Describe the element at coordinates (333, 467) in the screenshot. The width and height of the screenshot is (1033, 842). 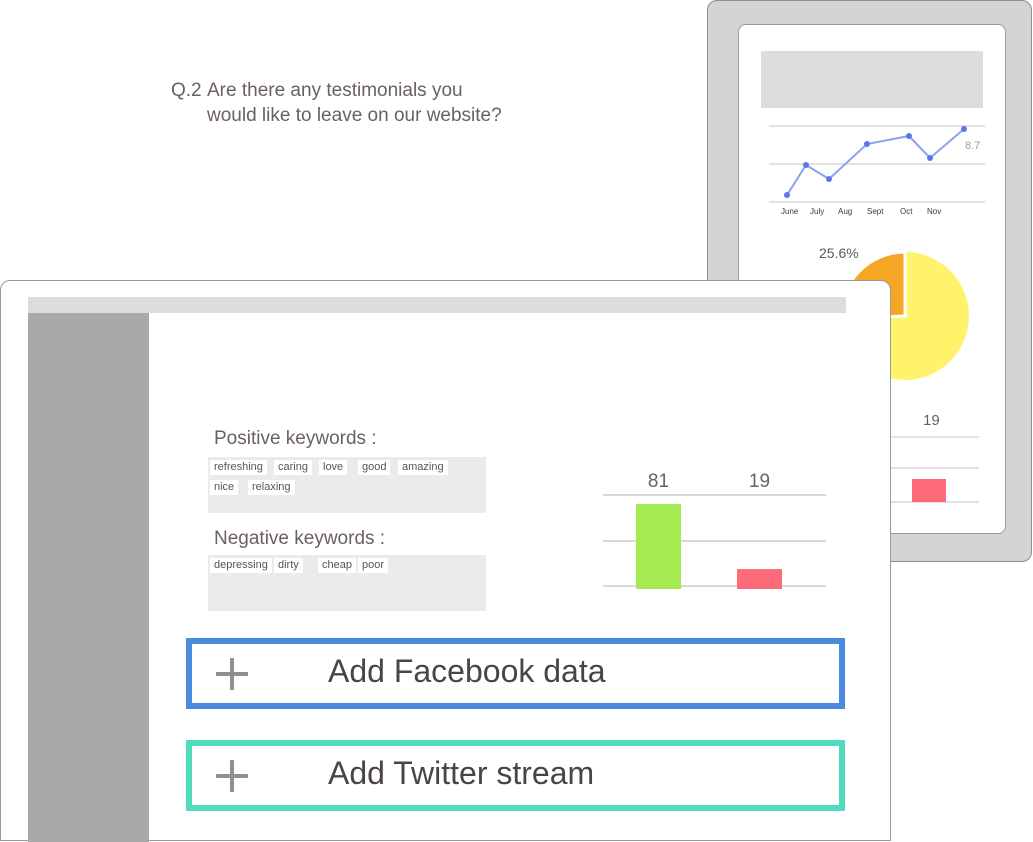
I see `keyword-chip: love` at that location.